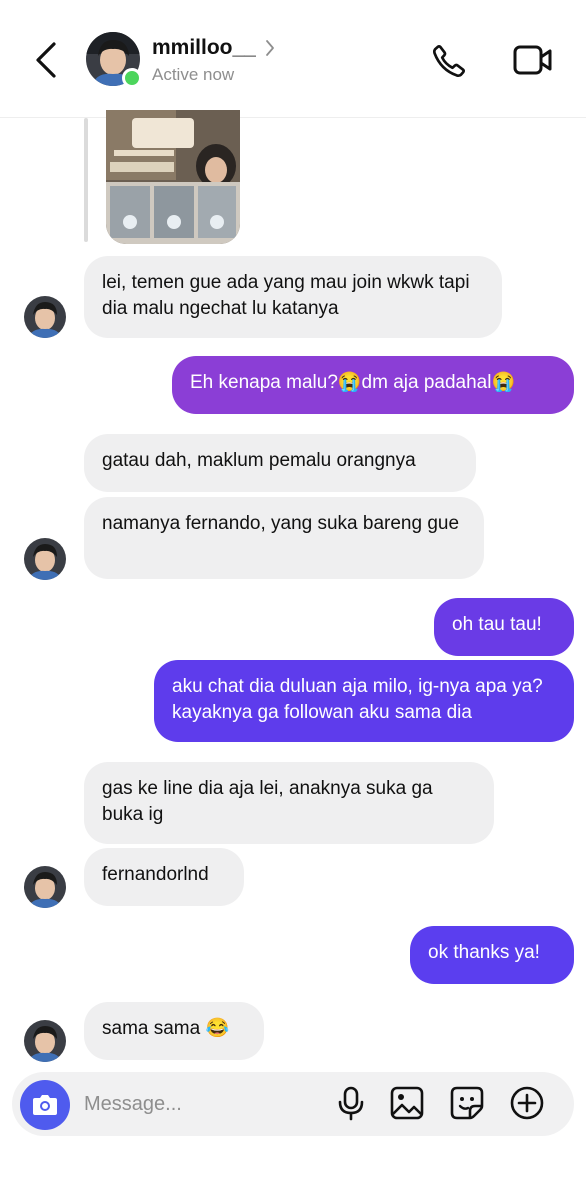  I want to click on chevron-left-icon, so click(46, 60).